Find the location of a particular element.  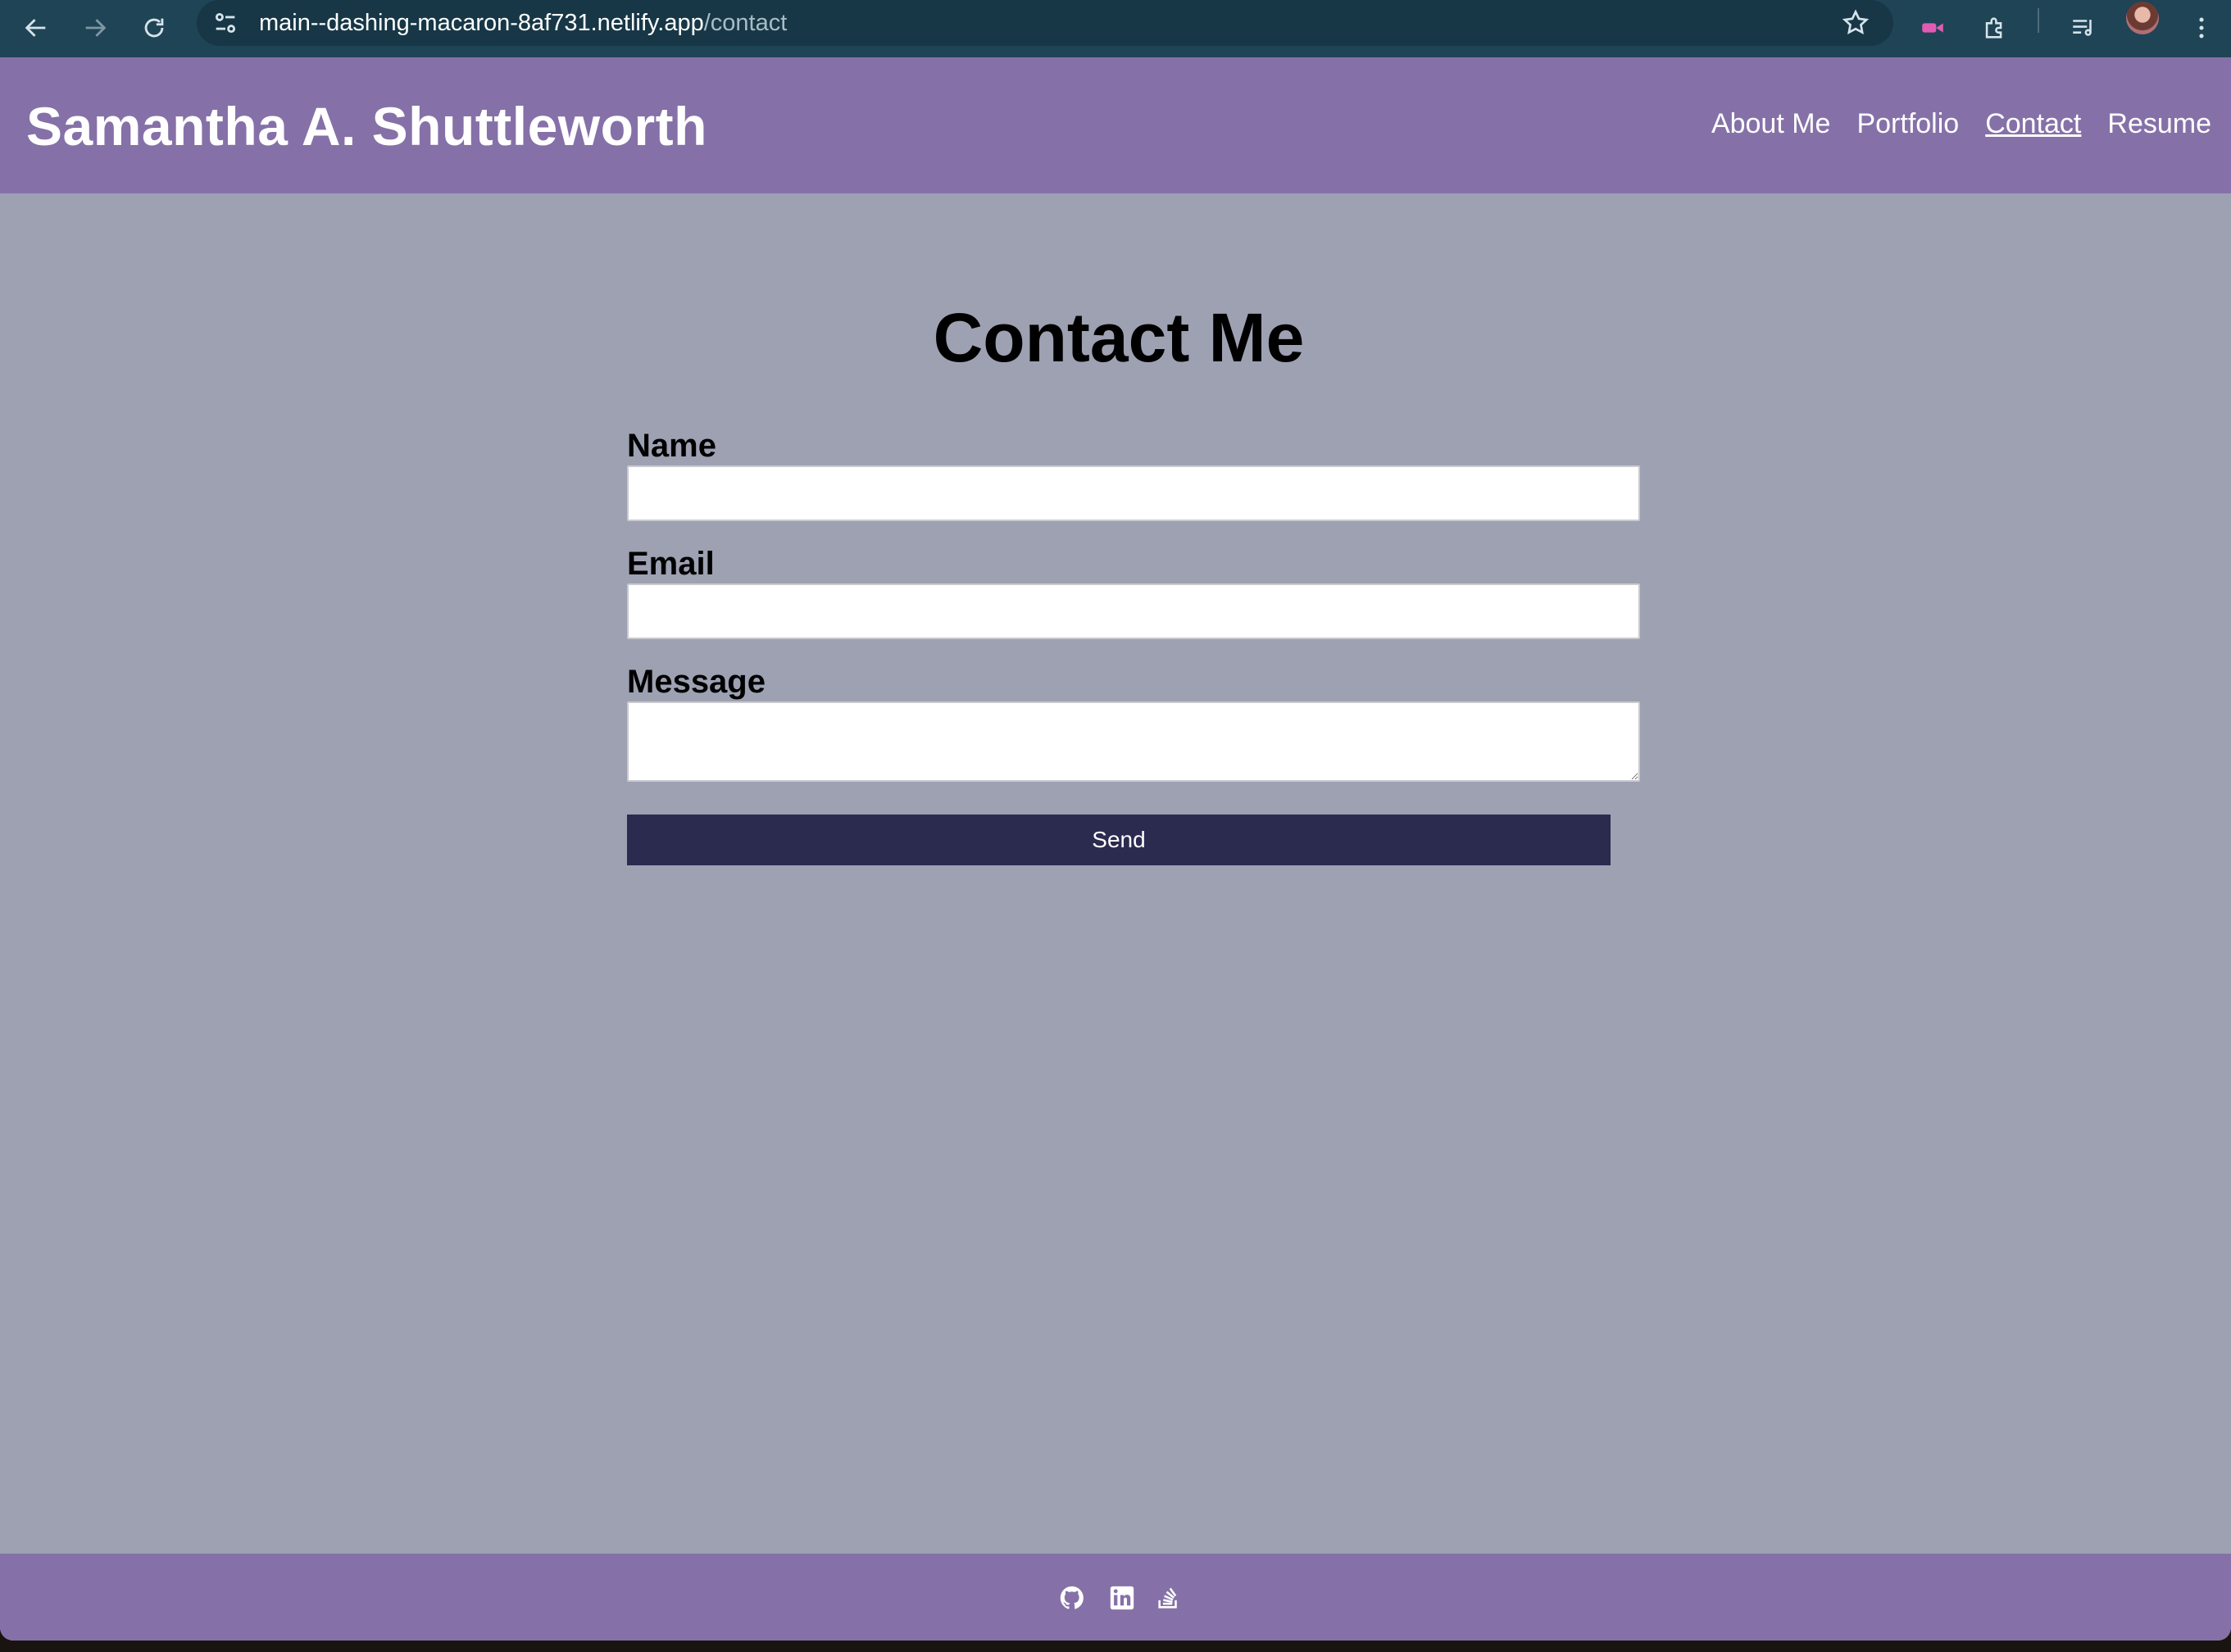

stackoverflow-icon is located at coordinates (1169, 1598).